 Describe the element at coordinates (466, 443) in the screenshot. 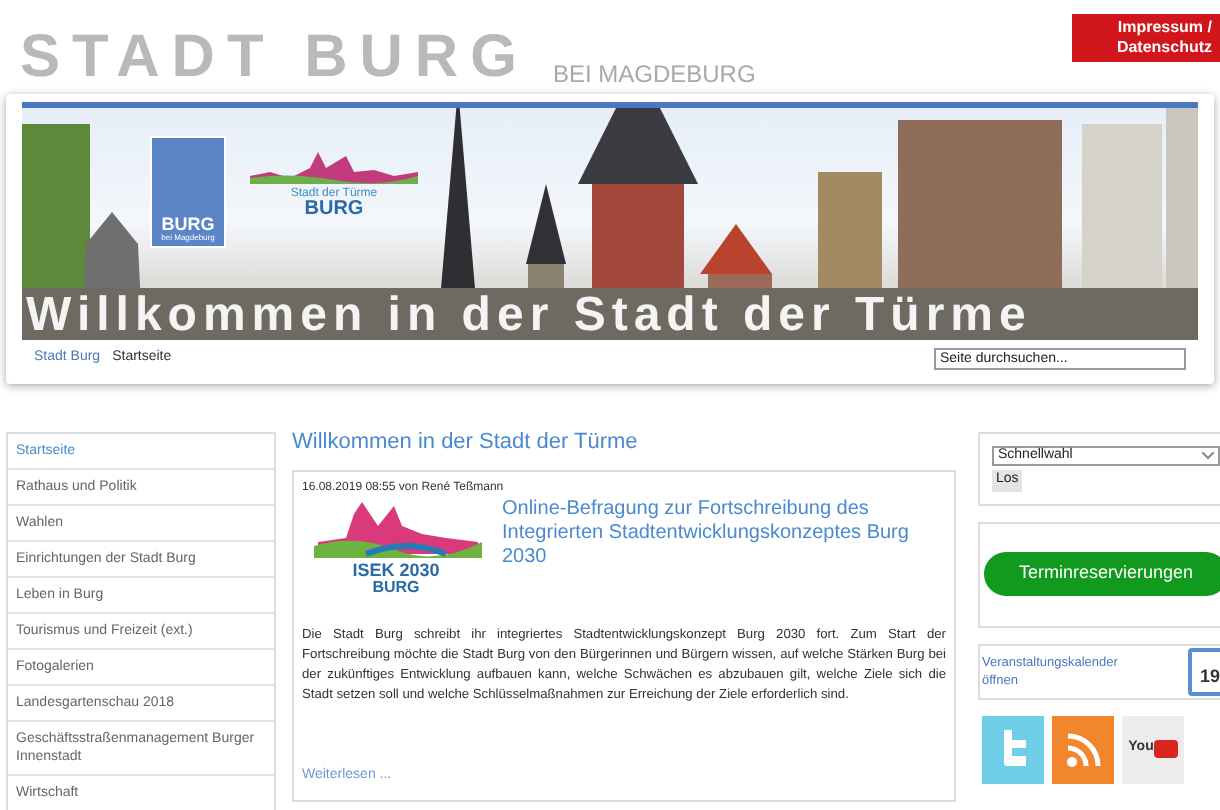

I see `page-heading: Willkommen in der Stadt der Türme` at that location.